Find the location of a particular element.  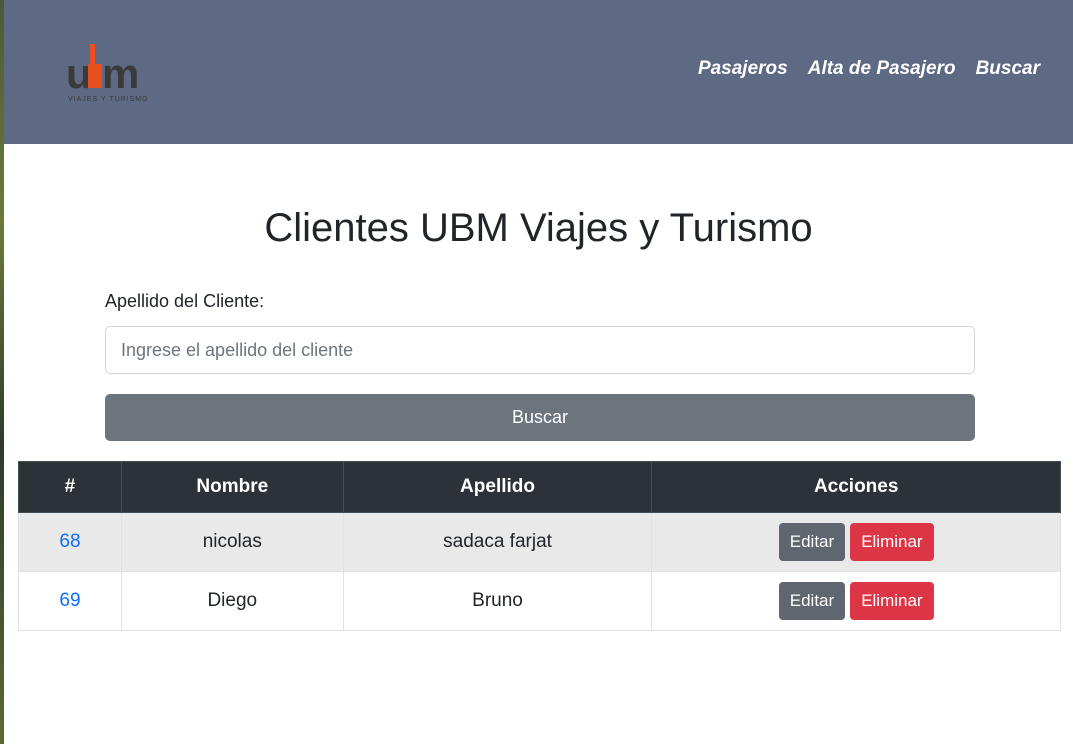

cell-id: 68 is located at coordinates (70, 542).